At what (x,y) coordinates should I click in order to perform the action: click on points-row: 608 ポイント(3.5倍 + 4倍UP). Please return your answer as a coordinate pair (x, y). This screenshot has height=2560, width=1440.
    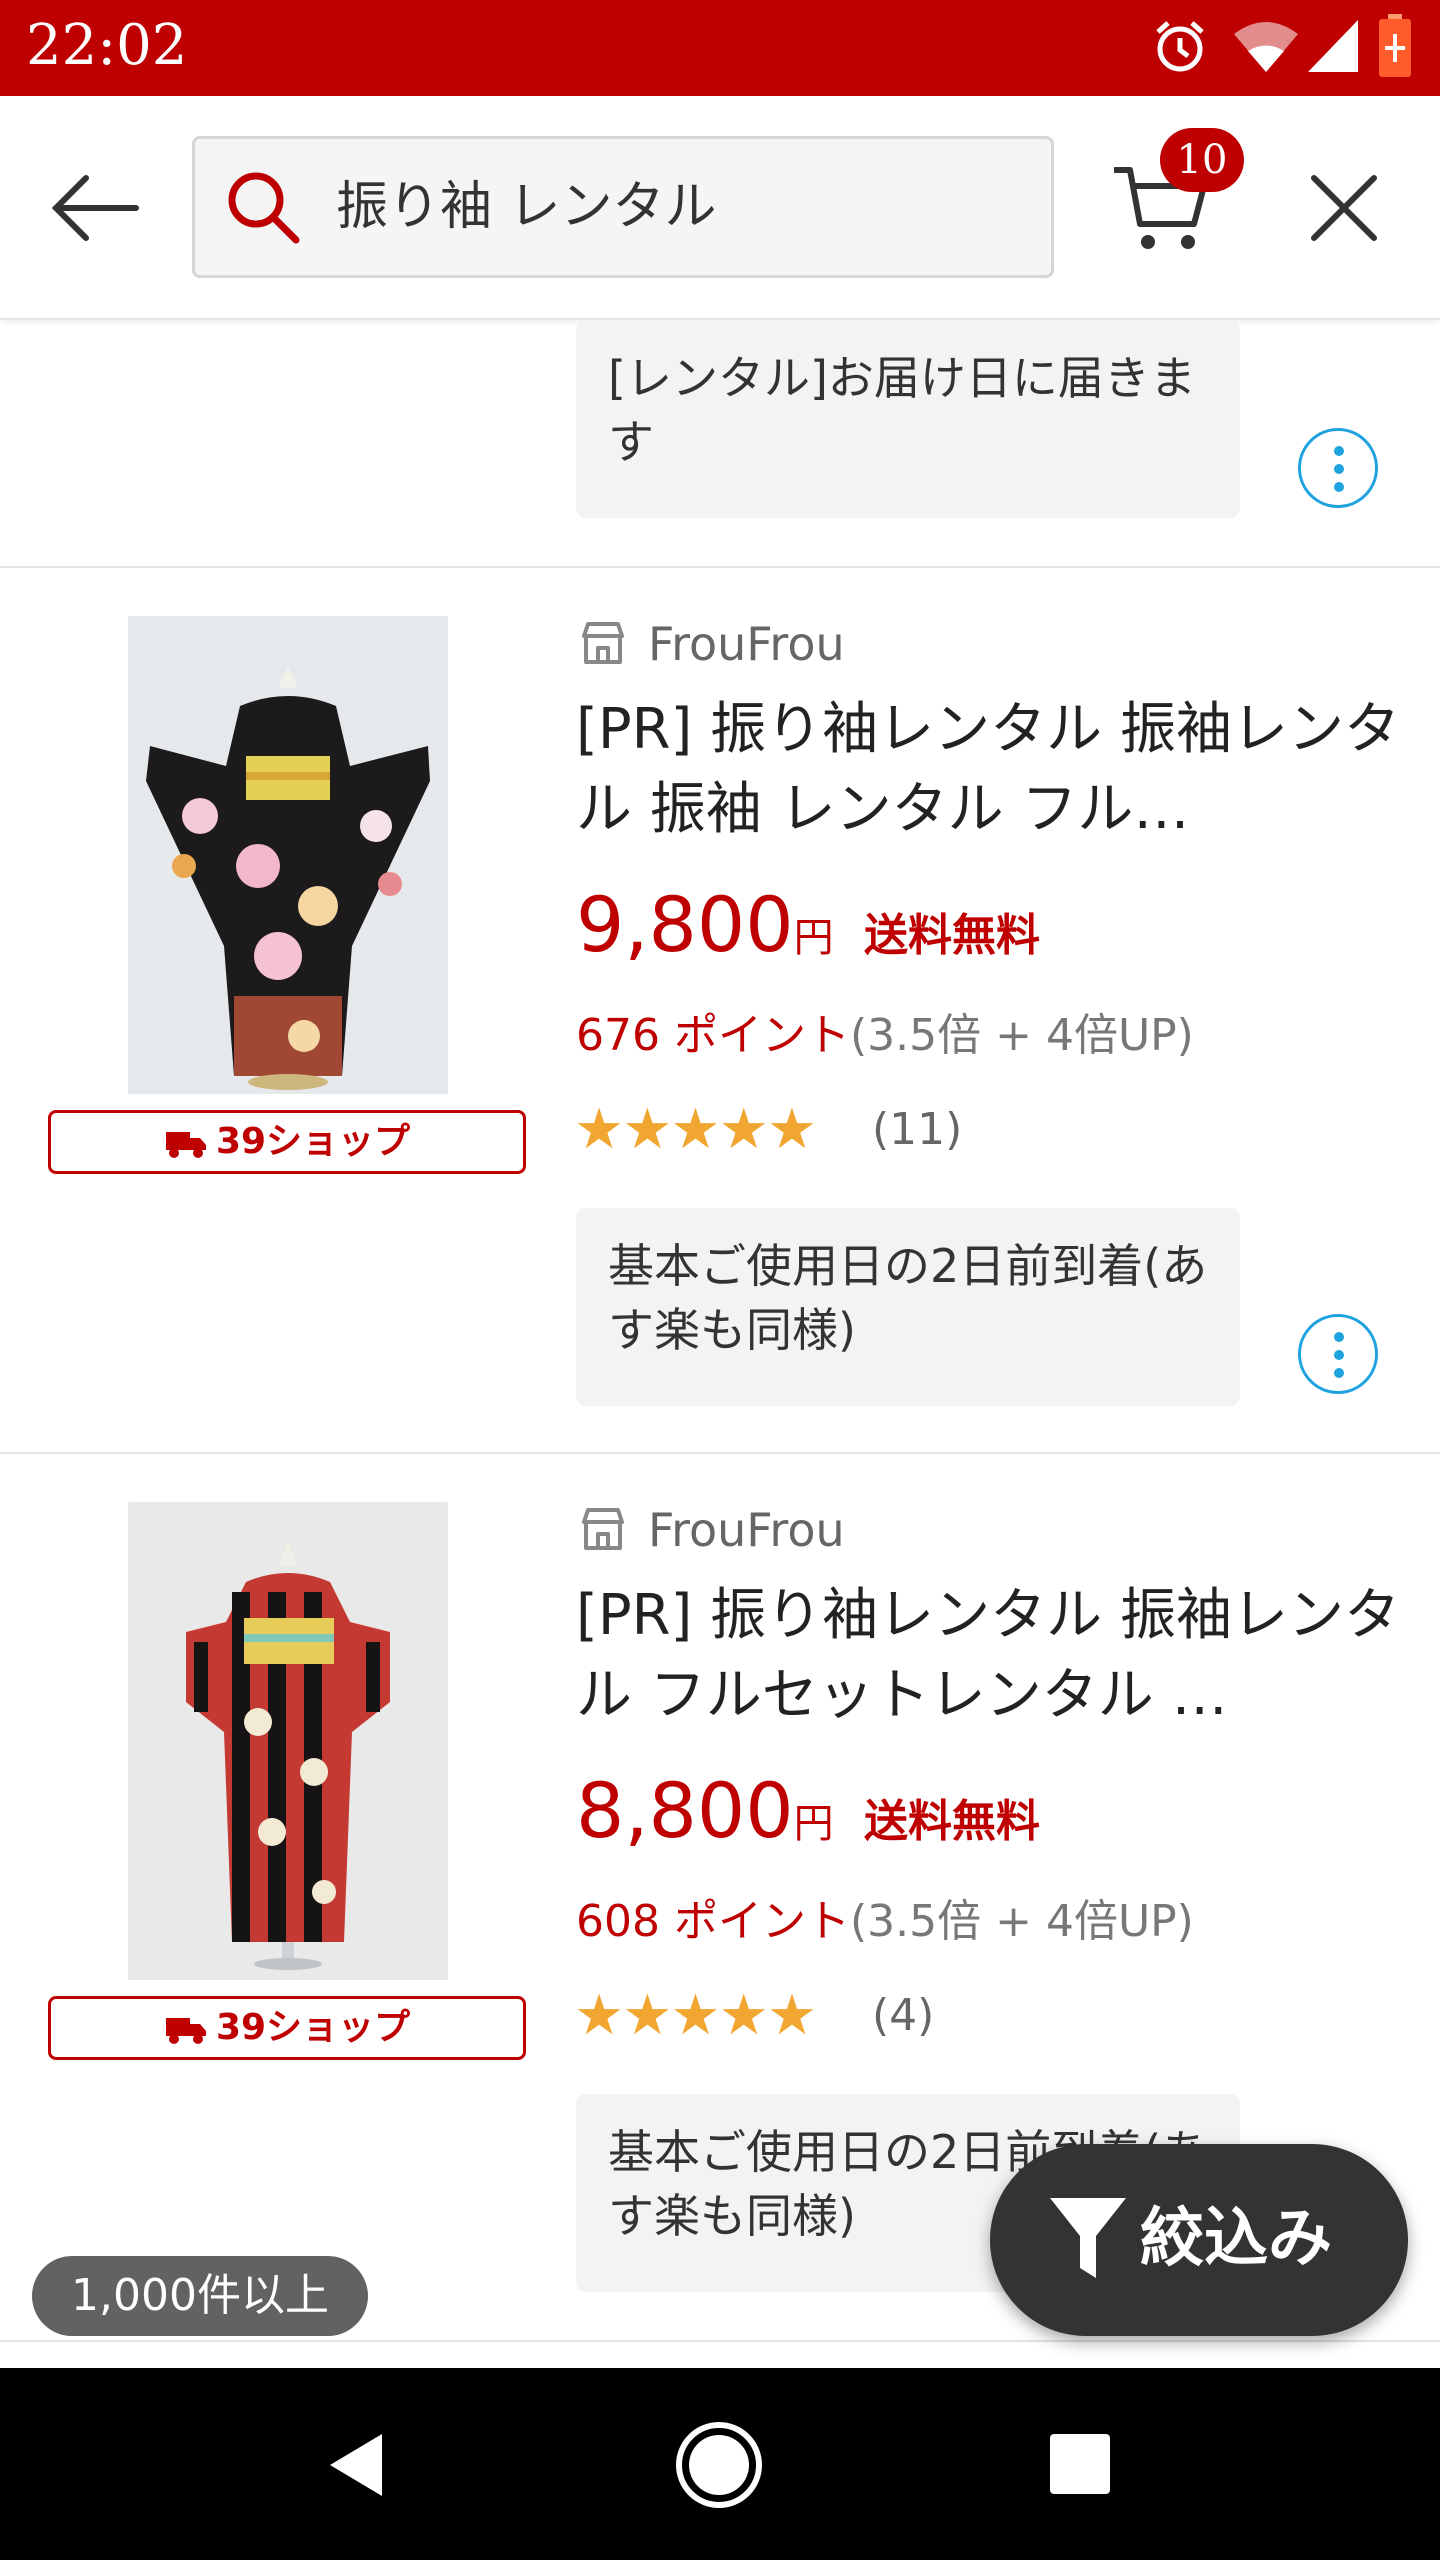
    Looking at the image, I should click on (885, 1922).